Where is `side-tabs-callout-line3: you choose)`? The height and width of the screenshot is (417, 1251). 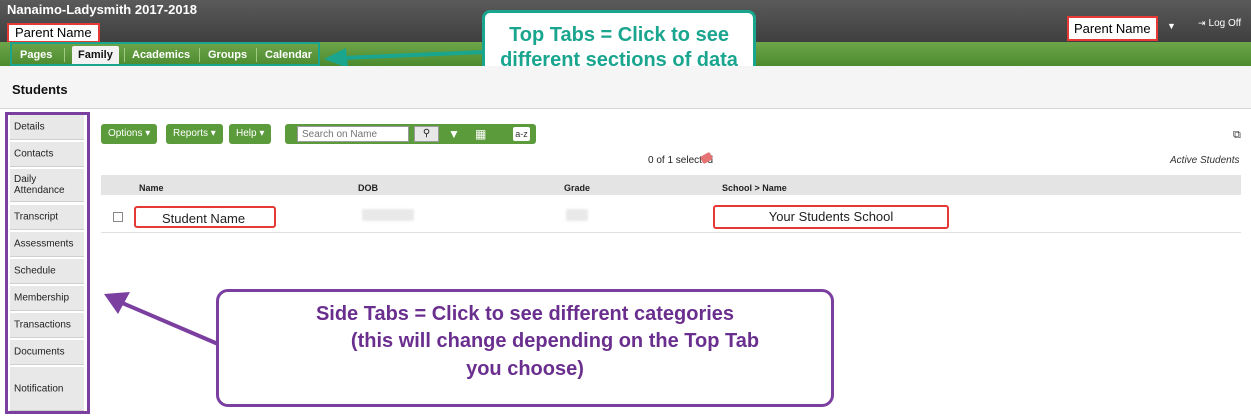 side-tabs-callout-line3: you choose) is located at coordinates (525, 369).